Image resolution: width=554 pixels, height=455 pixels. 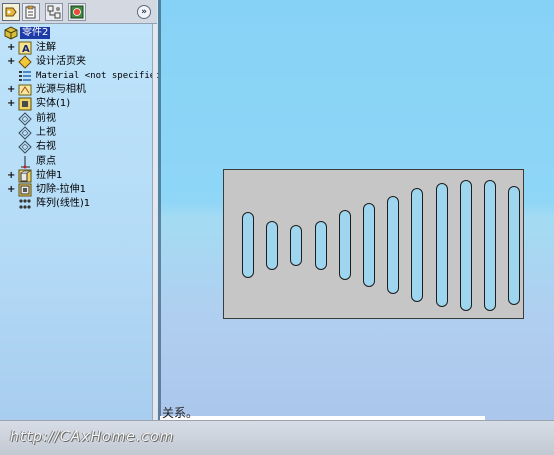 I want to click on display-icon, so click(x=77, y=12).